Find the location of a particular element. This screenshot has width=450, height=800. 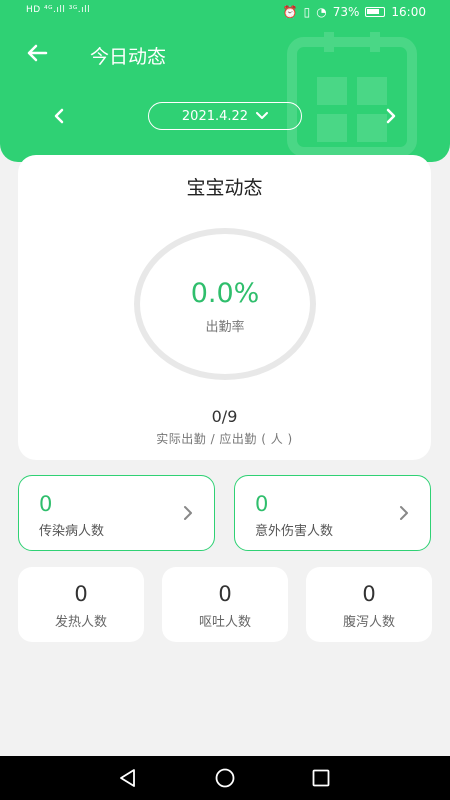

back-triangle-icon is located at coordinates (128, 778).